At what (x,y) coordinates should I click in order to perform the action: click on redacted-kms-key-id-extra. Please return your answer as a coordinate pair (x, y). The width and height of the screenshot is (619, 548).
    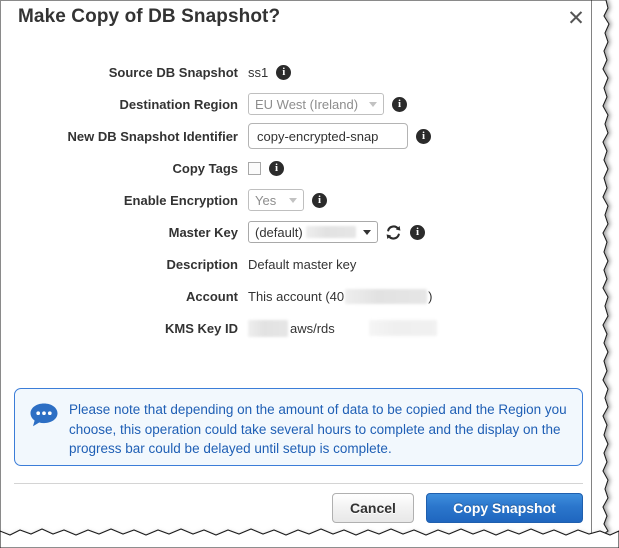
    Looking at the image, I should click on (402, 328).